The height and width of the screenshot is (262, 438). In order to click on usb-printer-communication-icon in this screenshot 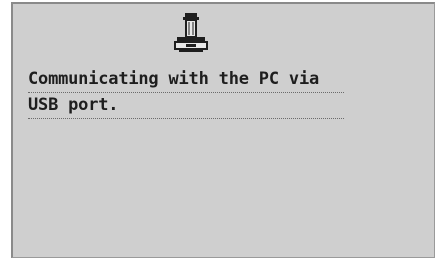, I will do `click(191, 33)`.